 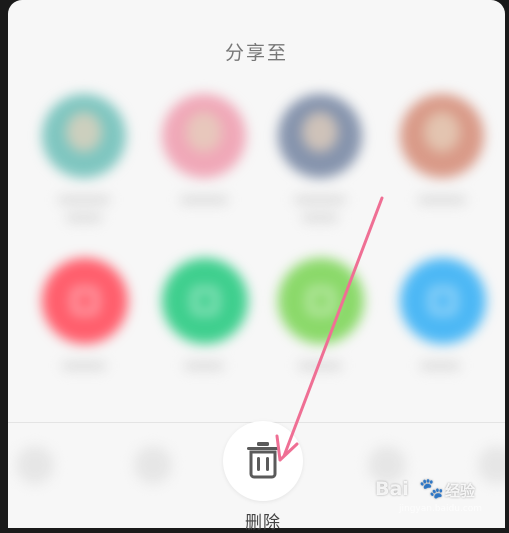 I want to click on delete-label: 删除, so click(x=263, y=523).